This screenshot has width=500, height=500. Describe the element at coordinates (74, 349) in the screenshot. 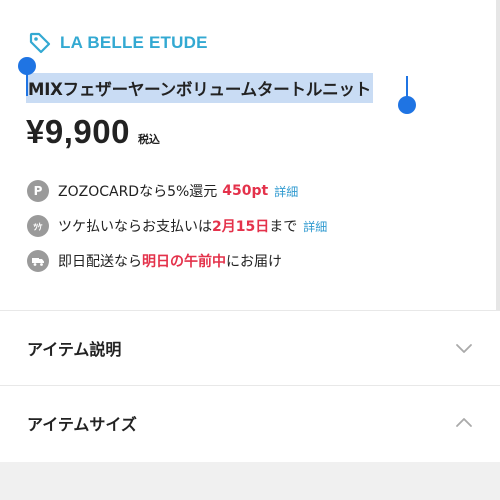

I see `item-description-label: アイテム説明` at that location.